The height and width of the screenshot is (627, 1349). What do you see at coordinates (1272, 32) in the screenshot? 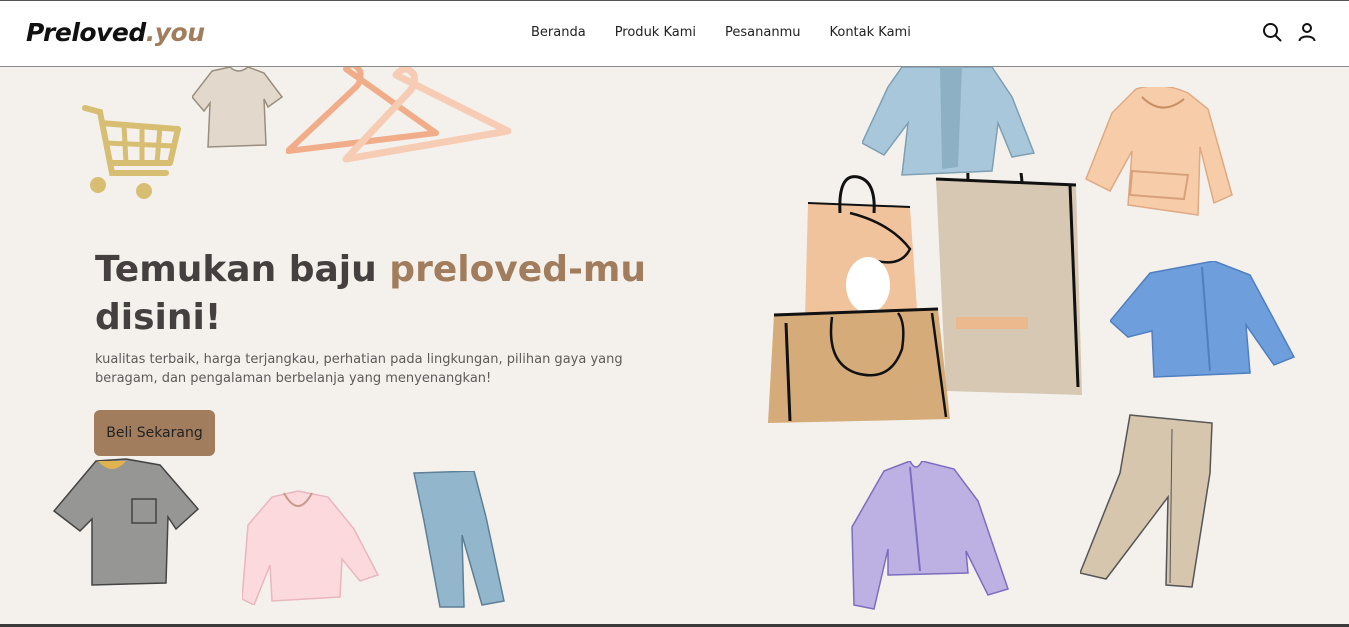
I see `search-icon` at bounding box center [1272, 32].